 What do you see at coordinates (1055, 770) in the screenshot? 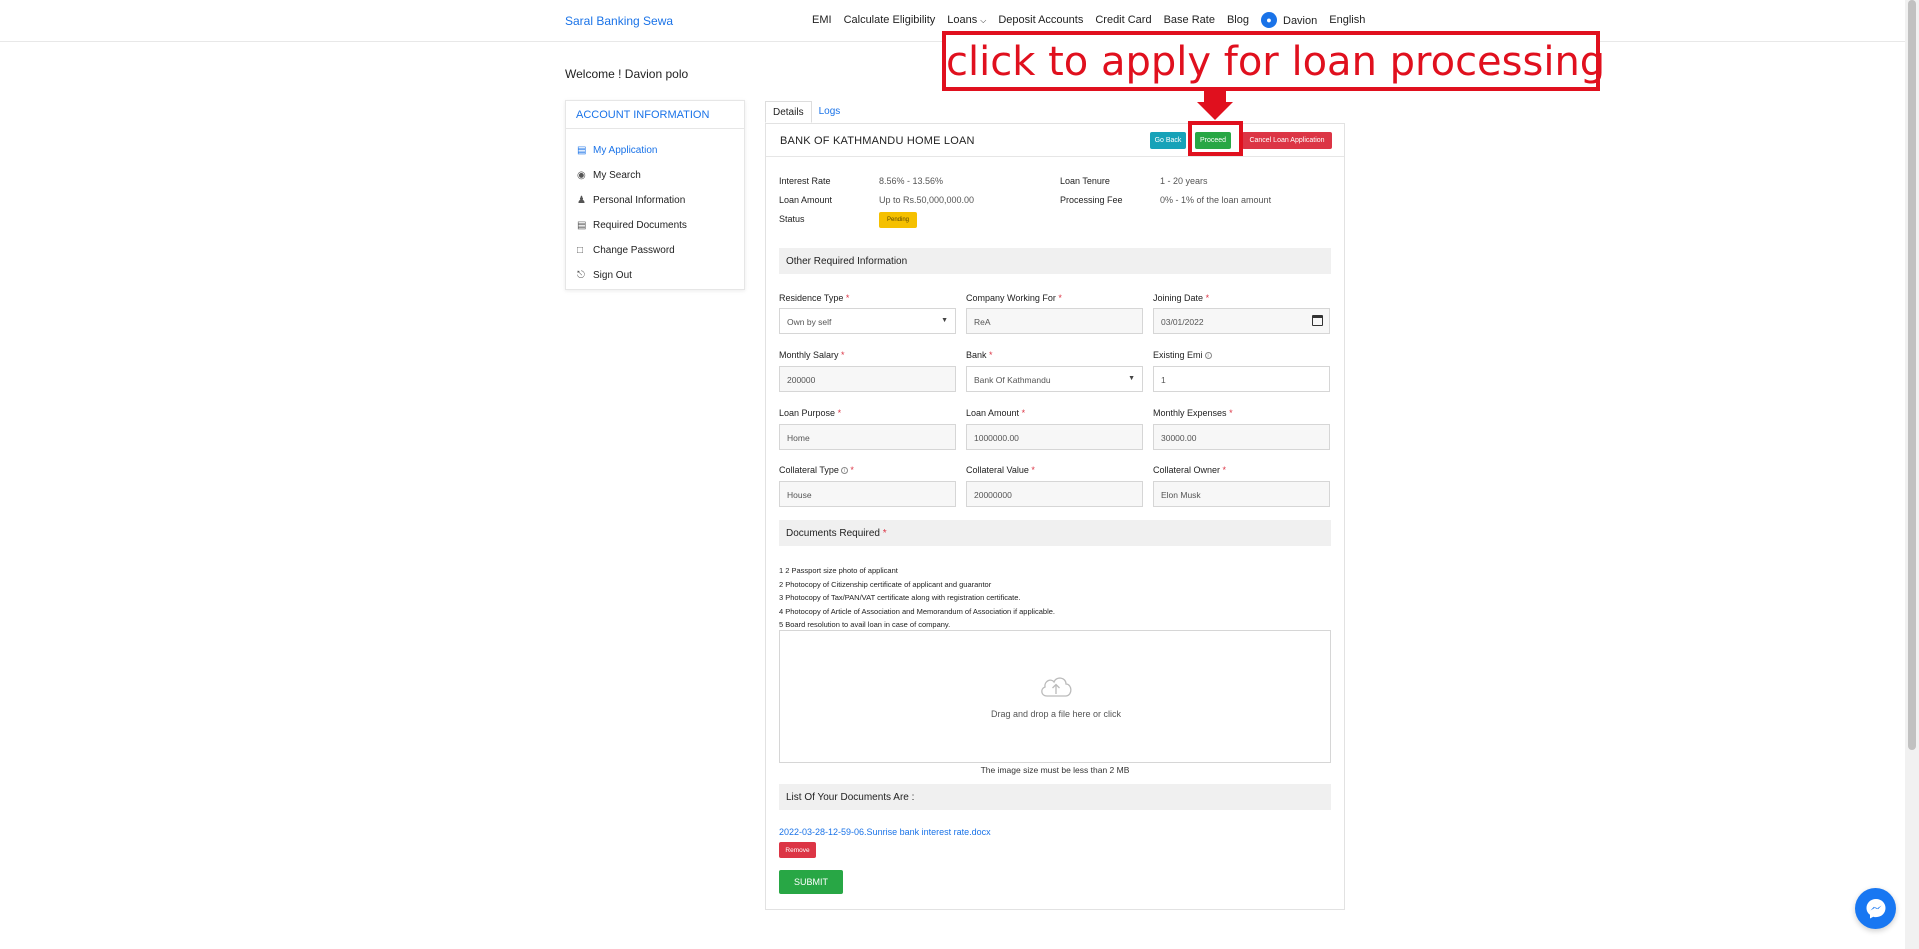
I see `image-size-note: The image size must be less than 2 MB` at bounding box center [1055, 770].